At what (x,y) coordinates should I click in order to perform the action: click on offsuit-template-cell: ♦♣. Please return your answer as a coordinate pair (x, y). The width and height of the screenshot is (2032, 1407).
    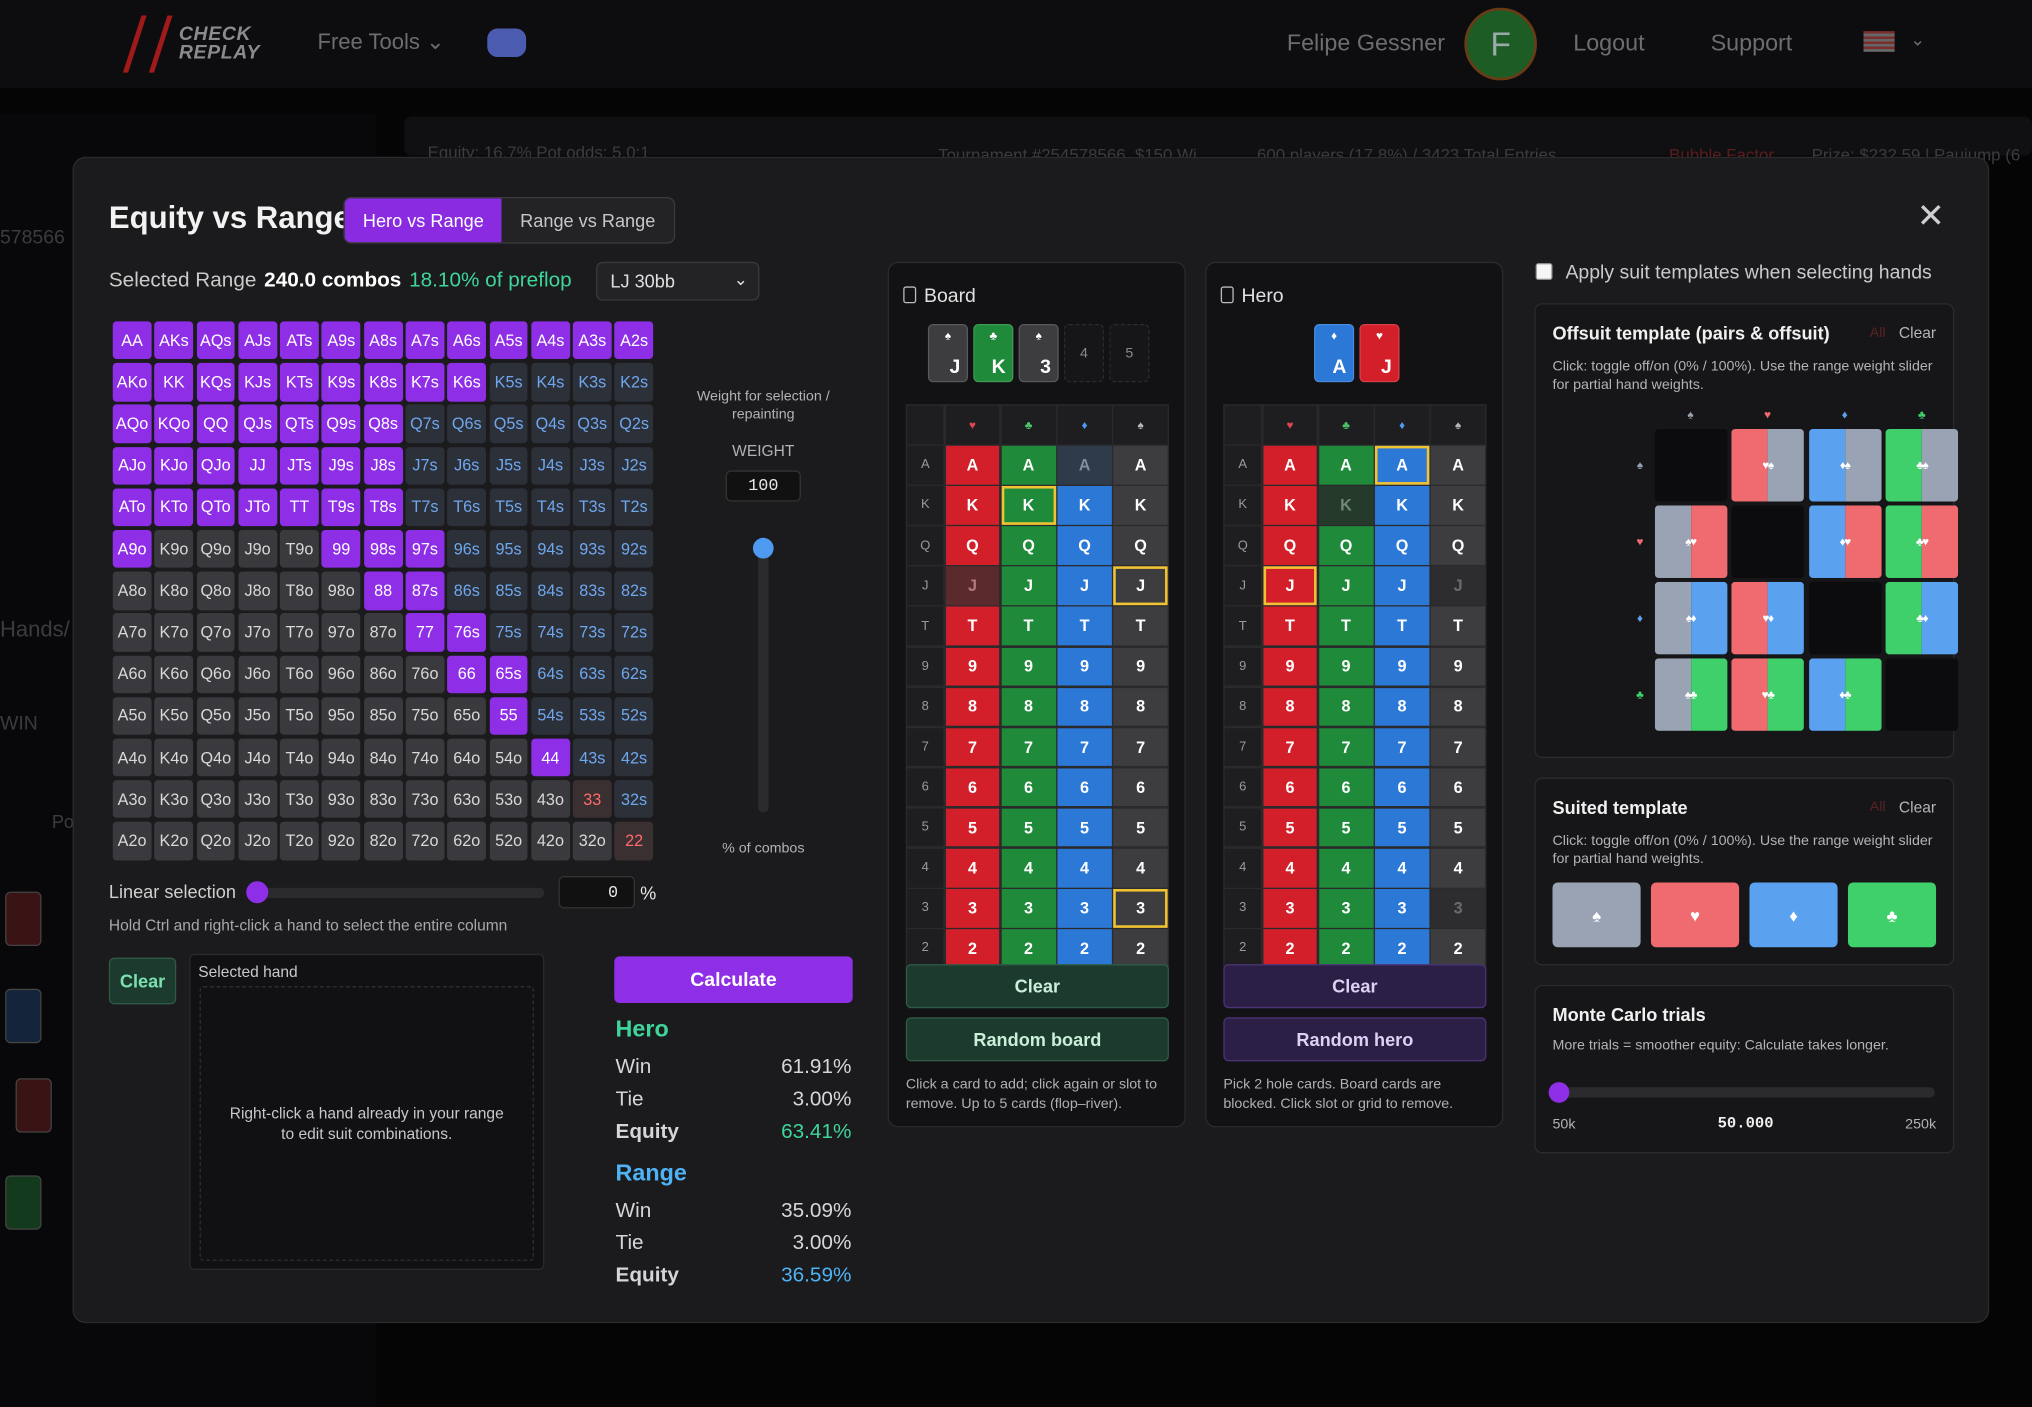
    Looking at the image, I should click on (1844, 694).